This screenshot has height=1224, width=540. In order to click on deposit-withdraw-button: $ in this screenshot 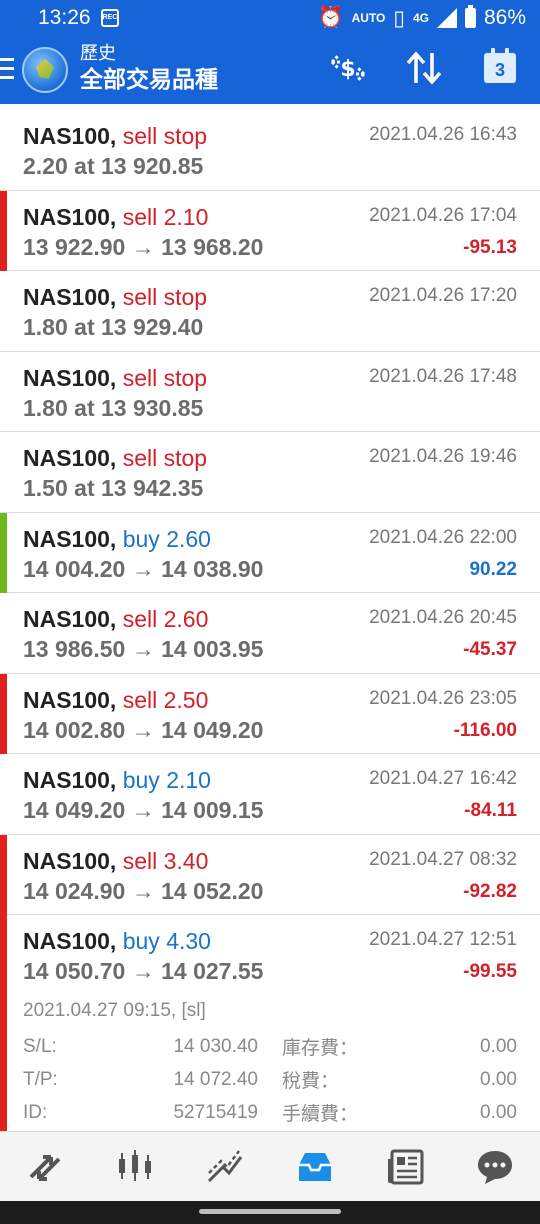, I will do `click(348, 68)`.